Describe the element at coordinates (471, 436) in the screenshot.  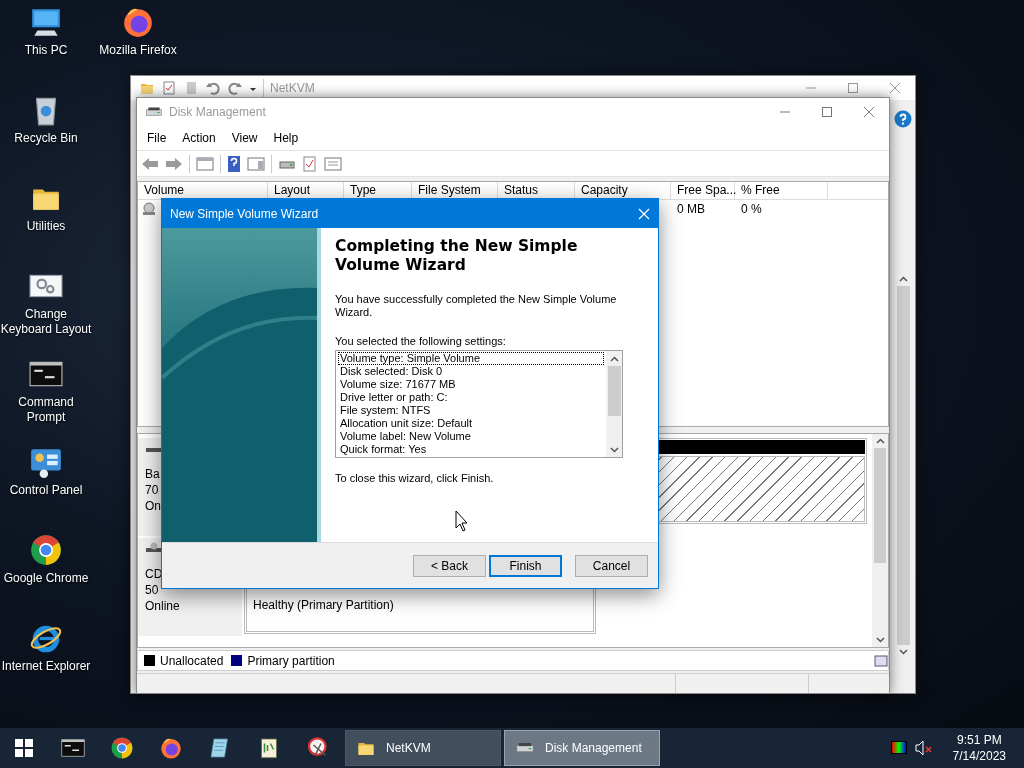
I see `settings-item: Volume label: New Volume` at that location.